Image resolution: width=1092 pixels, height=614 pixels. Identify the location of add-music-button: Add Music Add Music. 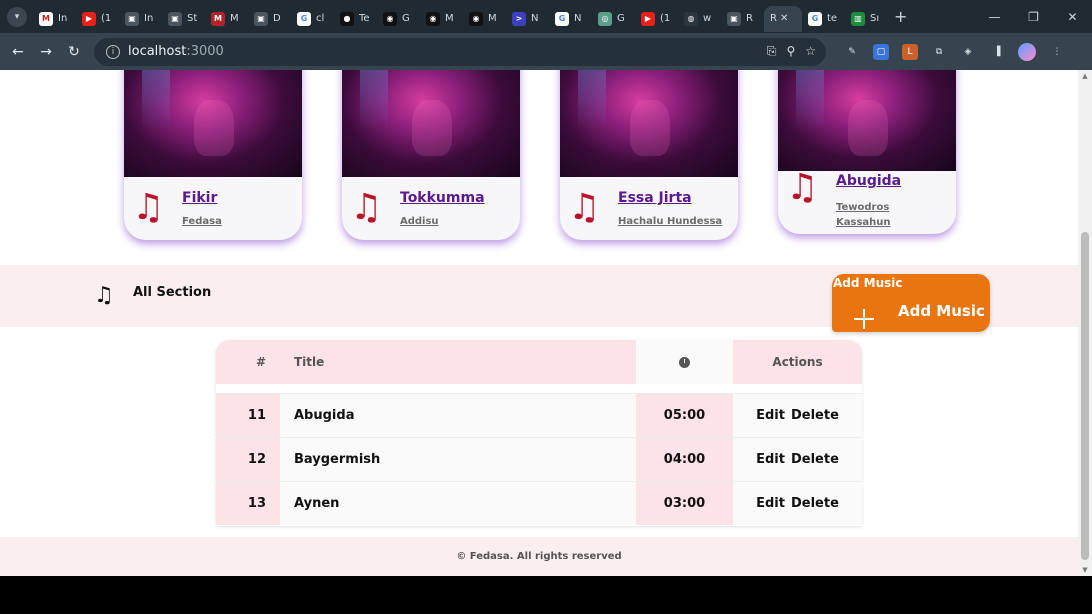
(911, 303).